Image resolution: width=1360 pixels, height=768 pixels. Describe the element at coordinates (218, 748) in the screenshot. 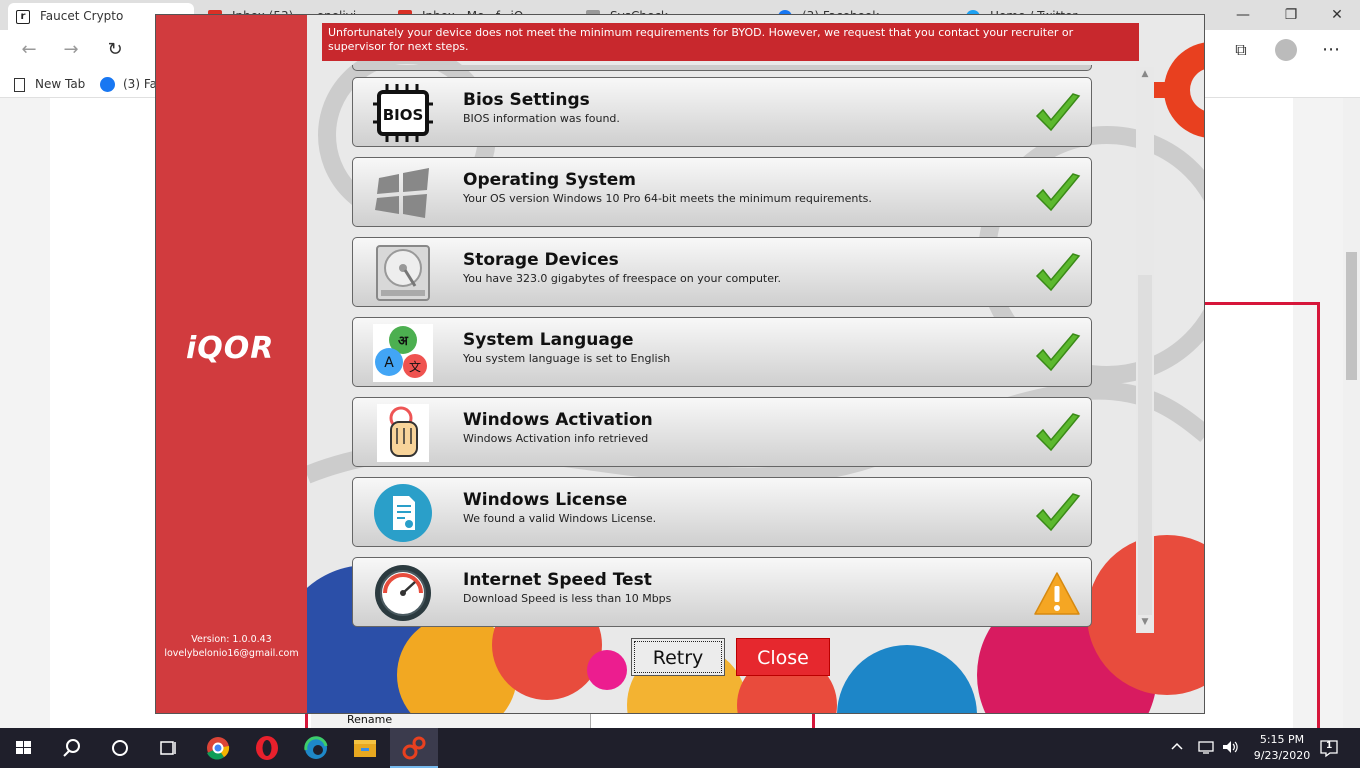

I see `chrome-icon` at that location.